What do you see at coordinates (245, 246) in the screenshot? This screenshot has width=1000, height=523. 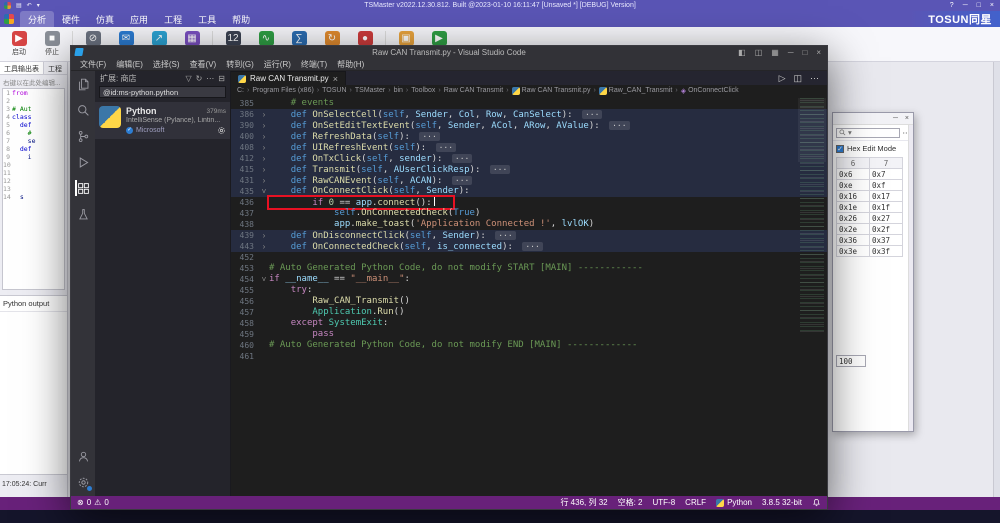 I see `line-number: 443` at bounding box center [245, 246].